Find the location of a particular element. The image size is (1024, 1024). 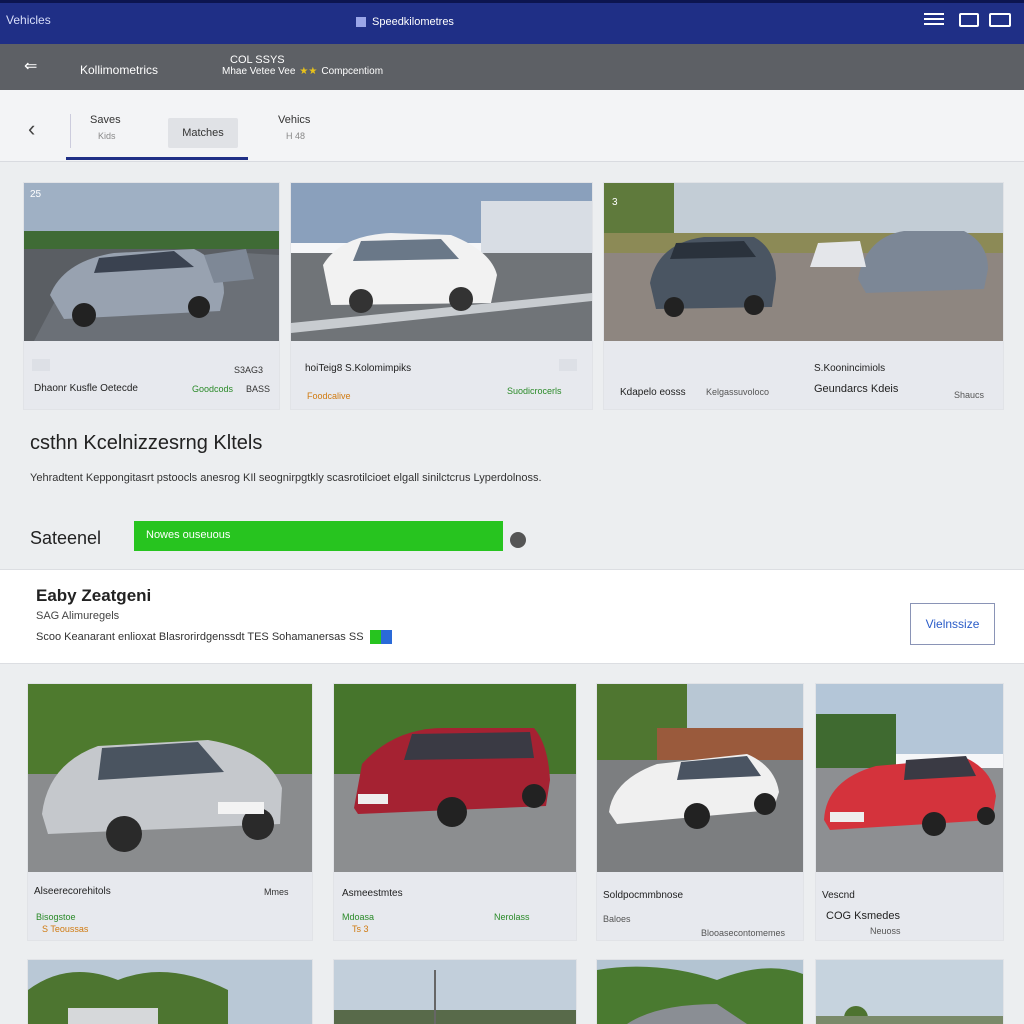

star-icon: ★★ is located at coordinates (308, 71).